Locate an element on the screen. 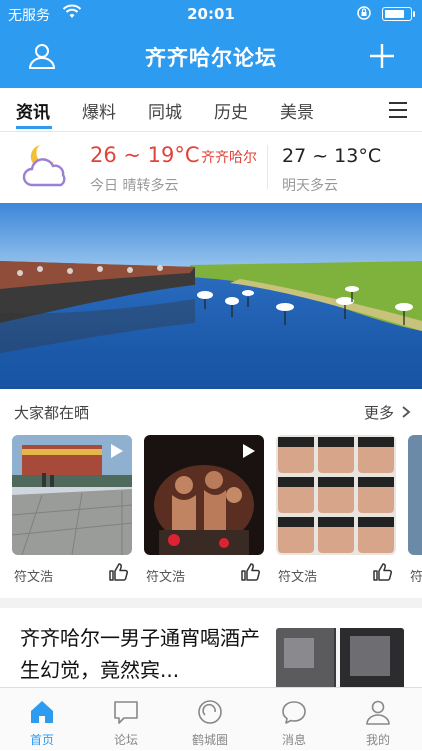 Image resolution: width=422 pixels, height=751 pixels. top-header: 无服务 20:01 齐齐哈尔论坛 is located at coordinates (211, 44).